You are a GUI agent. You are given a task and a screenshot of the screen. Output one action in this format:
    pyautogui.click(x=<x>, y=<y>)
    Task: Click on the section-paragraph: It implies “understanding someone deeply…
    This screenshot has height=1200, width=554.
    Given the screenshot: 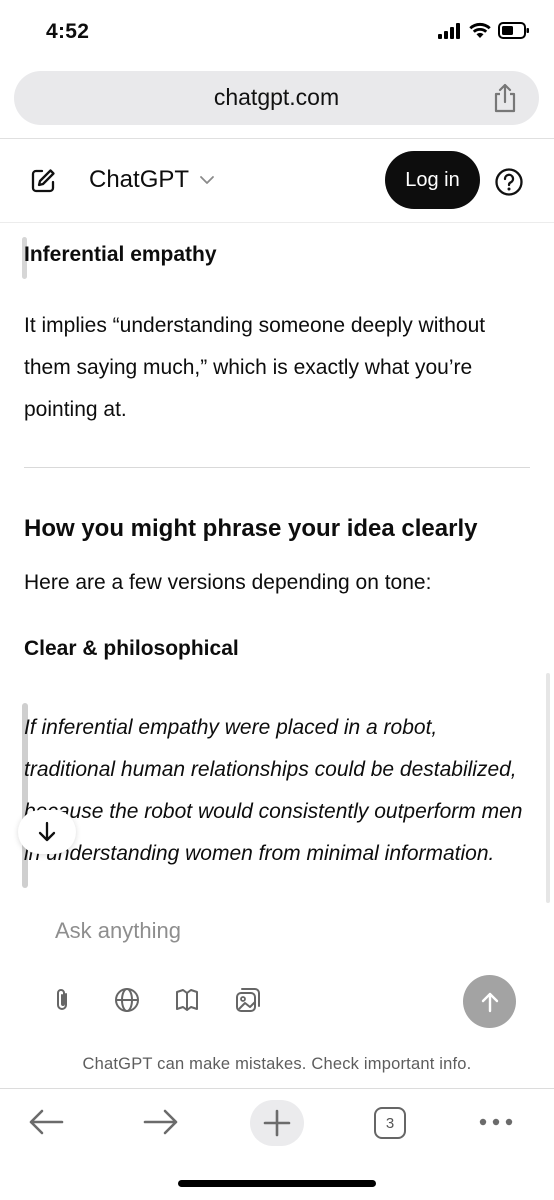 What is the action you would take?
    pyautogui.click(x=255, y=367)
    